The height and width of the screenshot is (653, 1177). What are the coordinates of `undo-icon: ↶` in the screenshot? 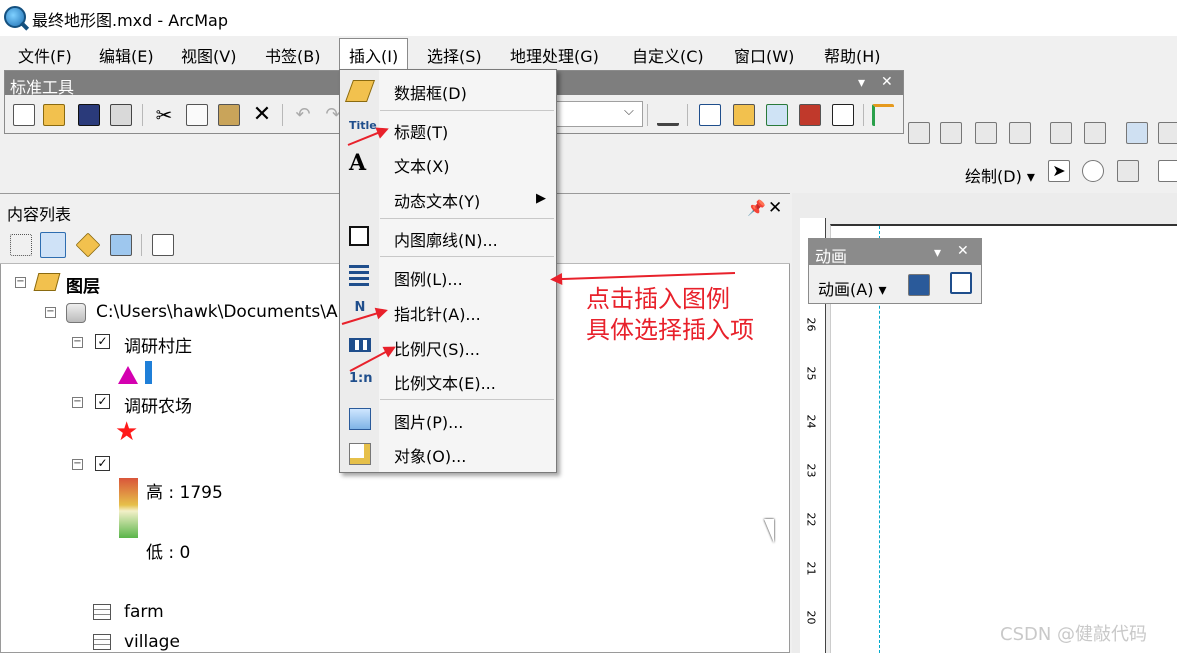 It's located at (303, 115).